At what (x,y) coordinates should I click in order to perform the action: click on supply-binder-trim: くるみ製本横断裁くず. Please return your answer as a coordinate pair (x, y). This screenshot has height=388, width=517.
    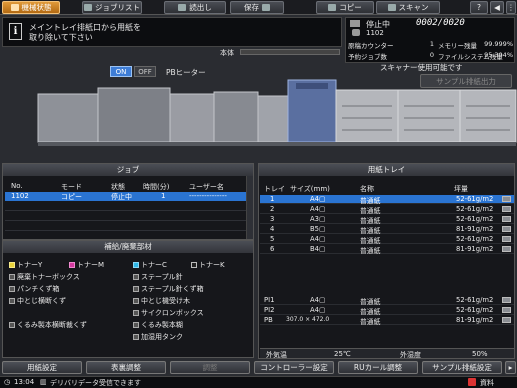
    Looking at the image, I should click on (48, 325).